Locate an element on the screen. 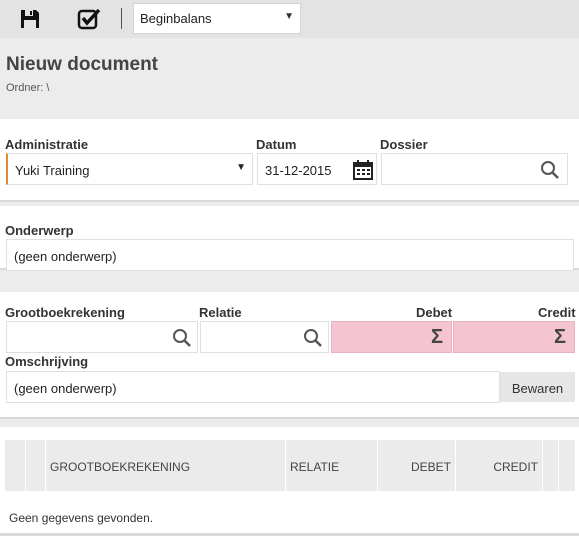  grid-col-credit: CREDIT is located at coordinates (499, 465).